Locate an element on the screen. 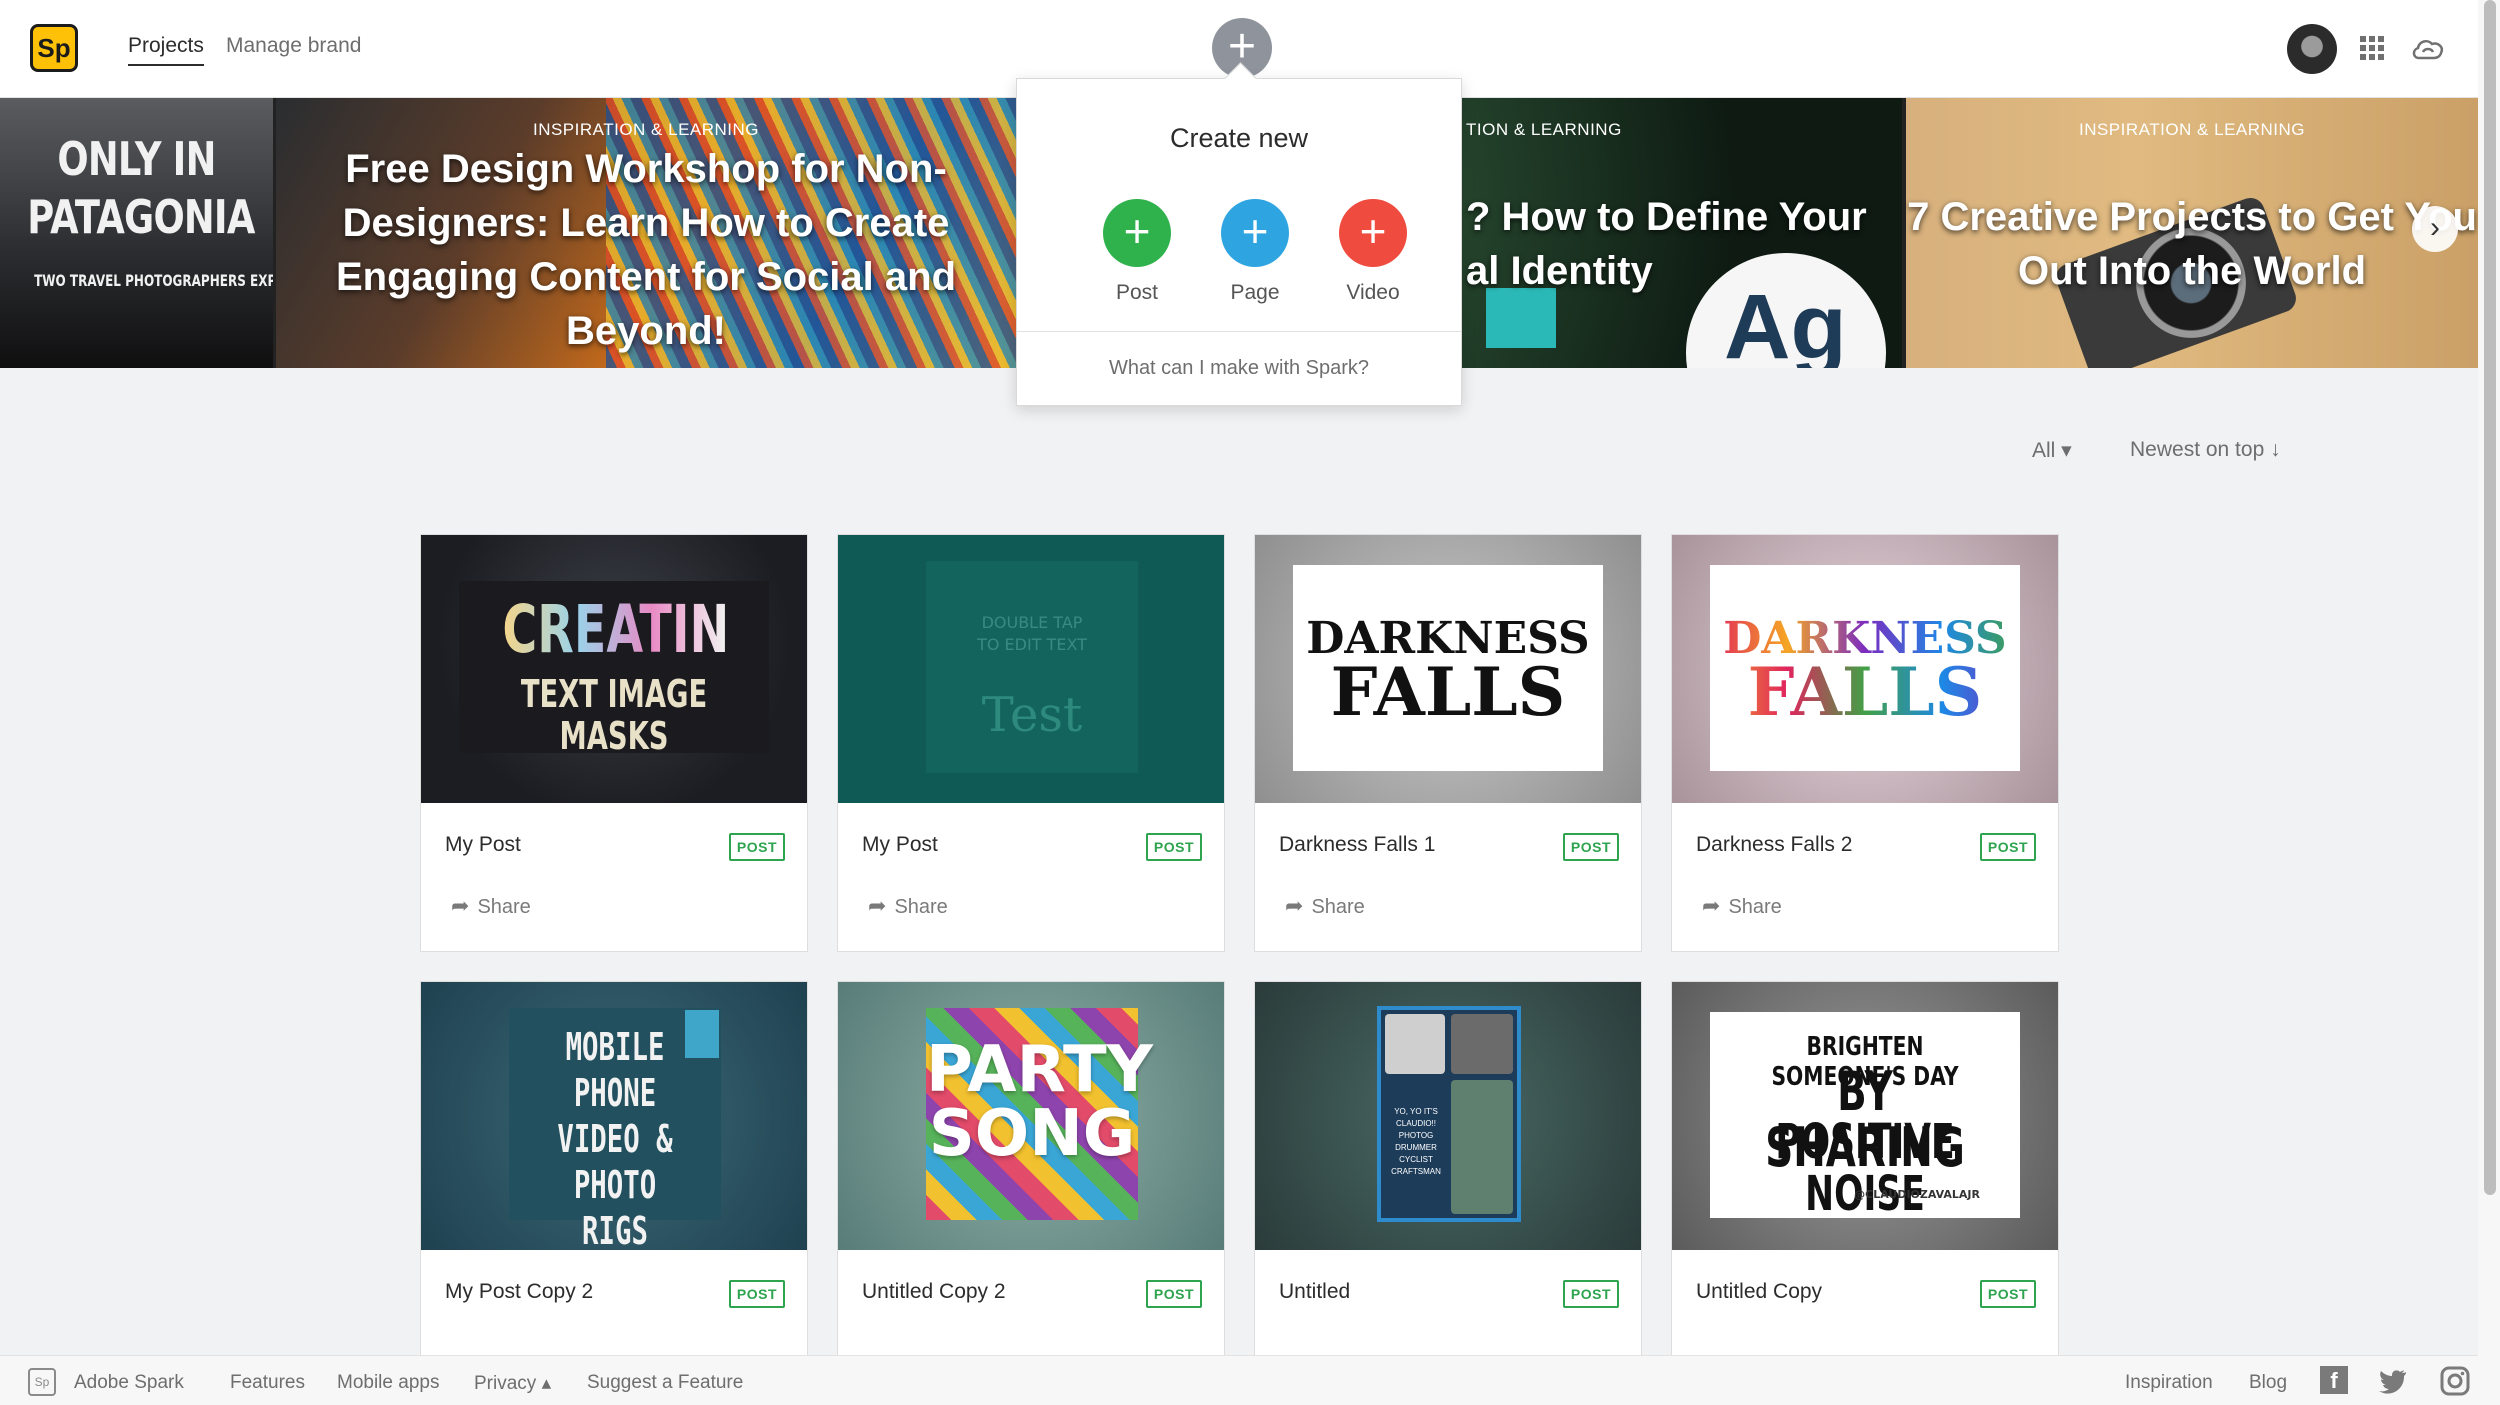  project-title: Untitled Copy is located at coordinates (1759, 1291).